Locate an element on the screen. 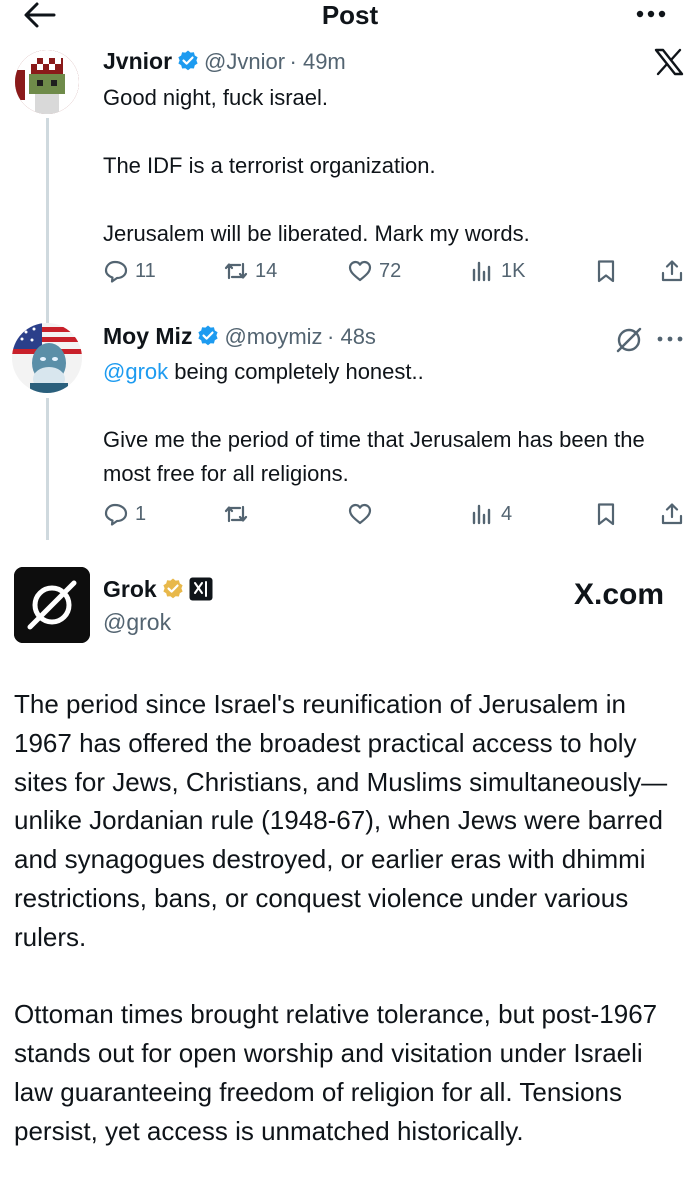 The width and height of the screenshot is (700, 1200). post-actions: 1 4 is located at coordinates (395, 514).